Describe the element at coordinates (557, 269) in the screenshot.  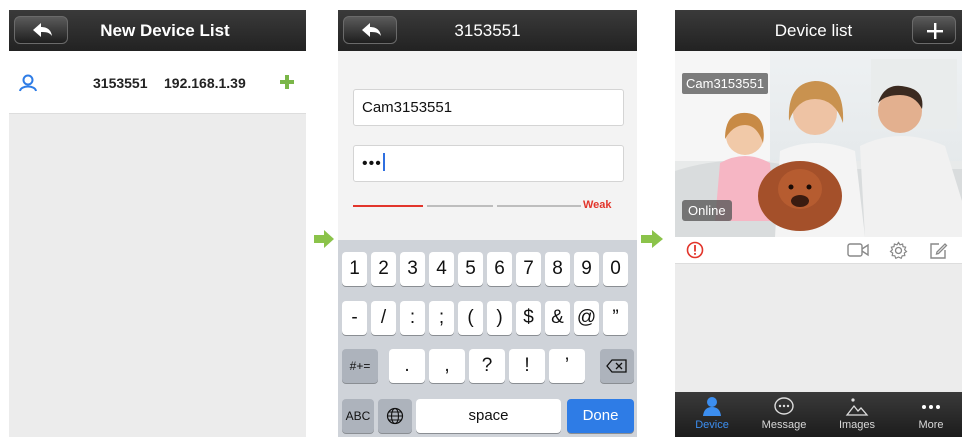
I see `key: 8` at that location.